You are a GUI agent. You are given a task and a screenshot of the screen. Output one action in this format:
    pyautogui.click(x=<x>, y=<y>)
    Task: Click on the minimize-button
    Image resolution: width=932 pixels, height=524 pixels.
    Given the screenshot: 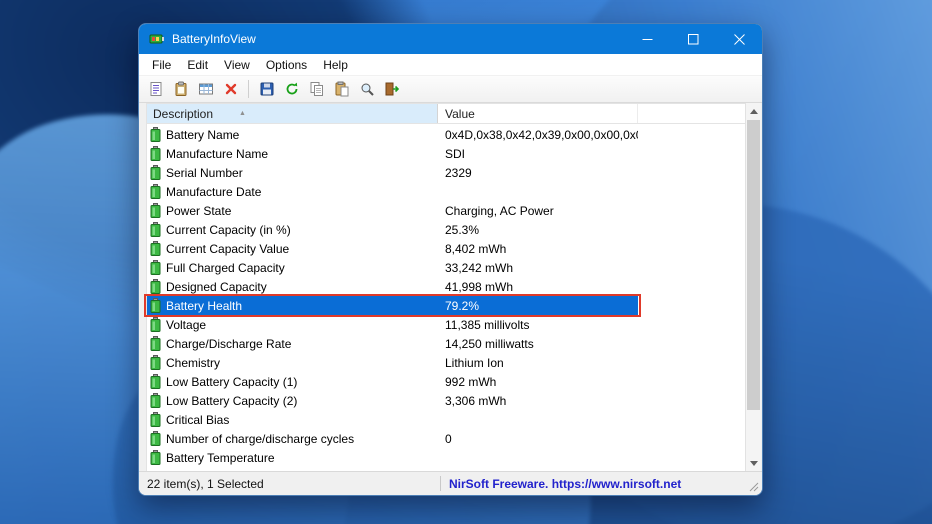 What is the action you would take?
    pyautogui.click(x=647, y=39)
    